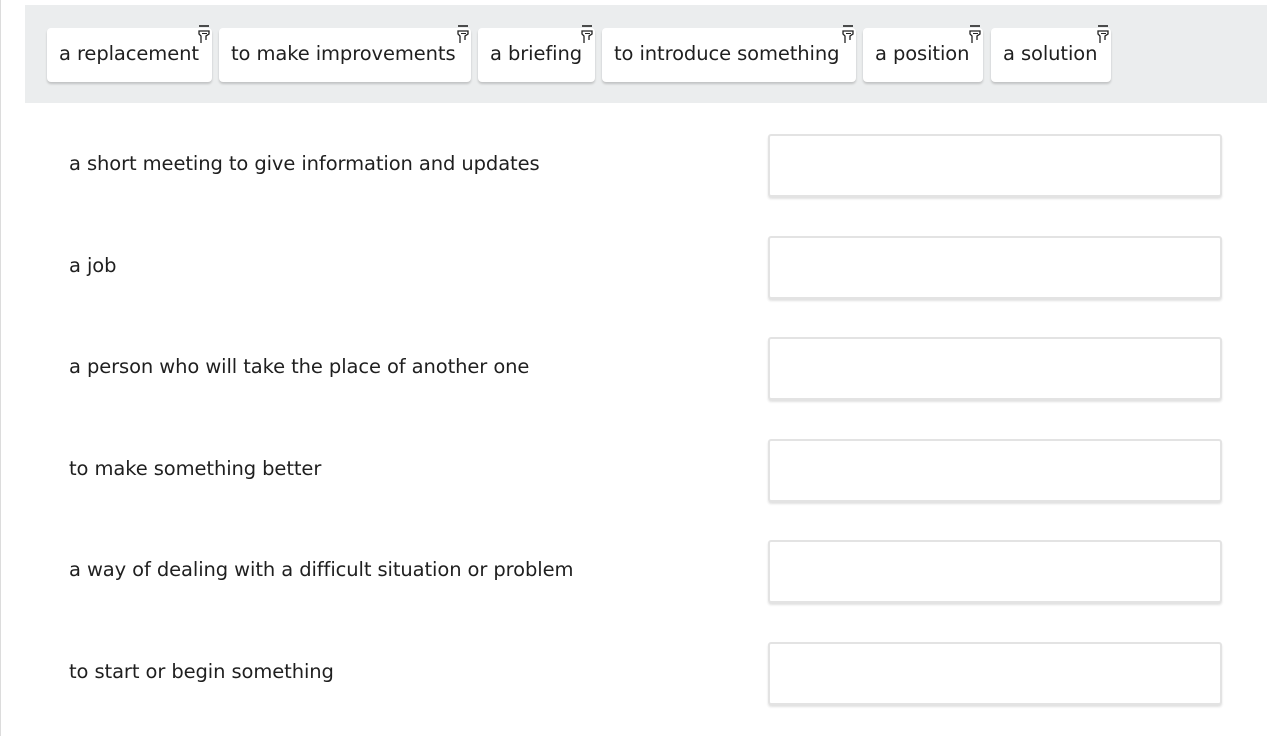  I want to click on chip-label: a replacement, so click(129, 53).